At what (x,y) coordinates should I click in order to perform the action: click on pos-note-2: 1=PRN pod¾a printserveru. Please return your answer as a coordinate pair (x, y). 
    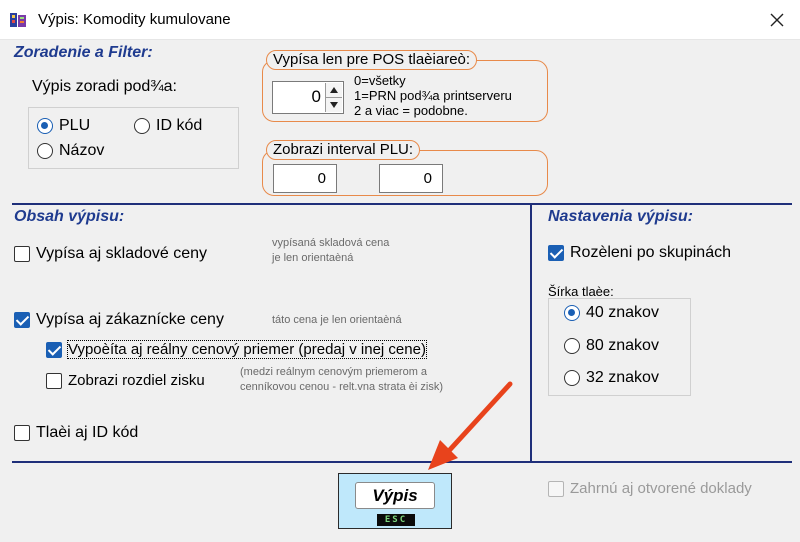
    Looking at the image, I should click on (433, 95).